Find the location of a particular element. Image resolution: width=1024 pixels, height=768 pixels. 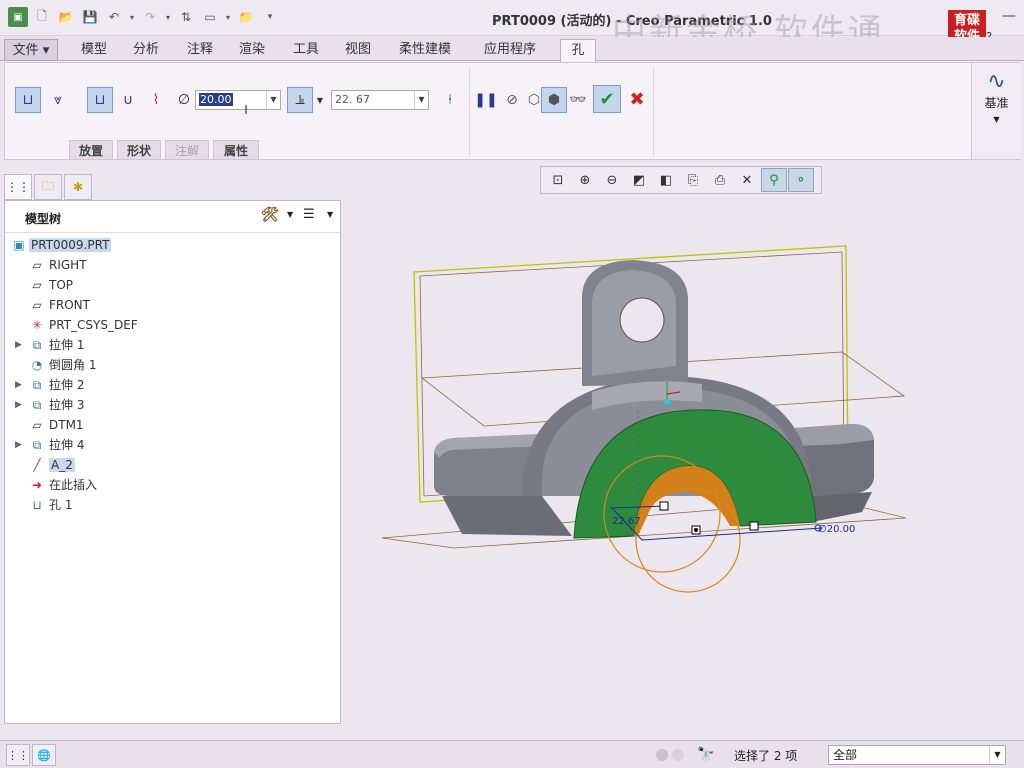

refit-icon: ⊡ is located at coordinates (558, 180).